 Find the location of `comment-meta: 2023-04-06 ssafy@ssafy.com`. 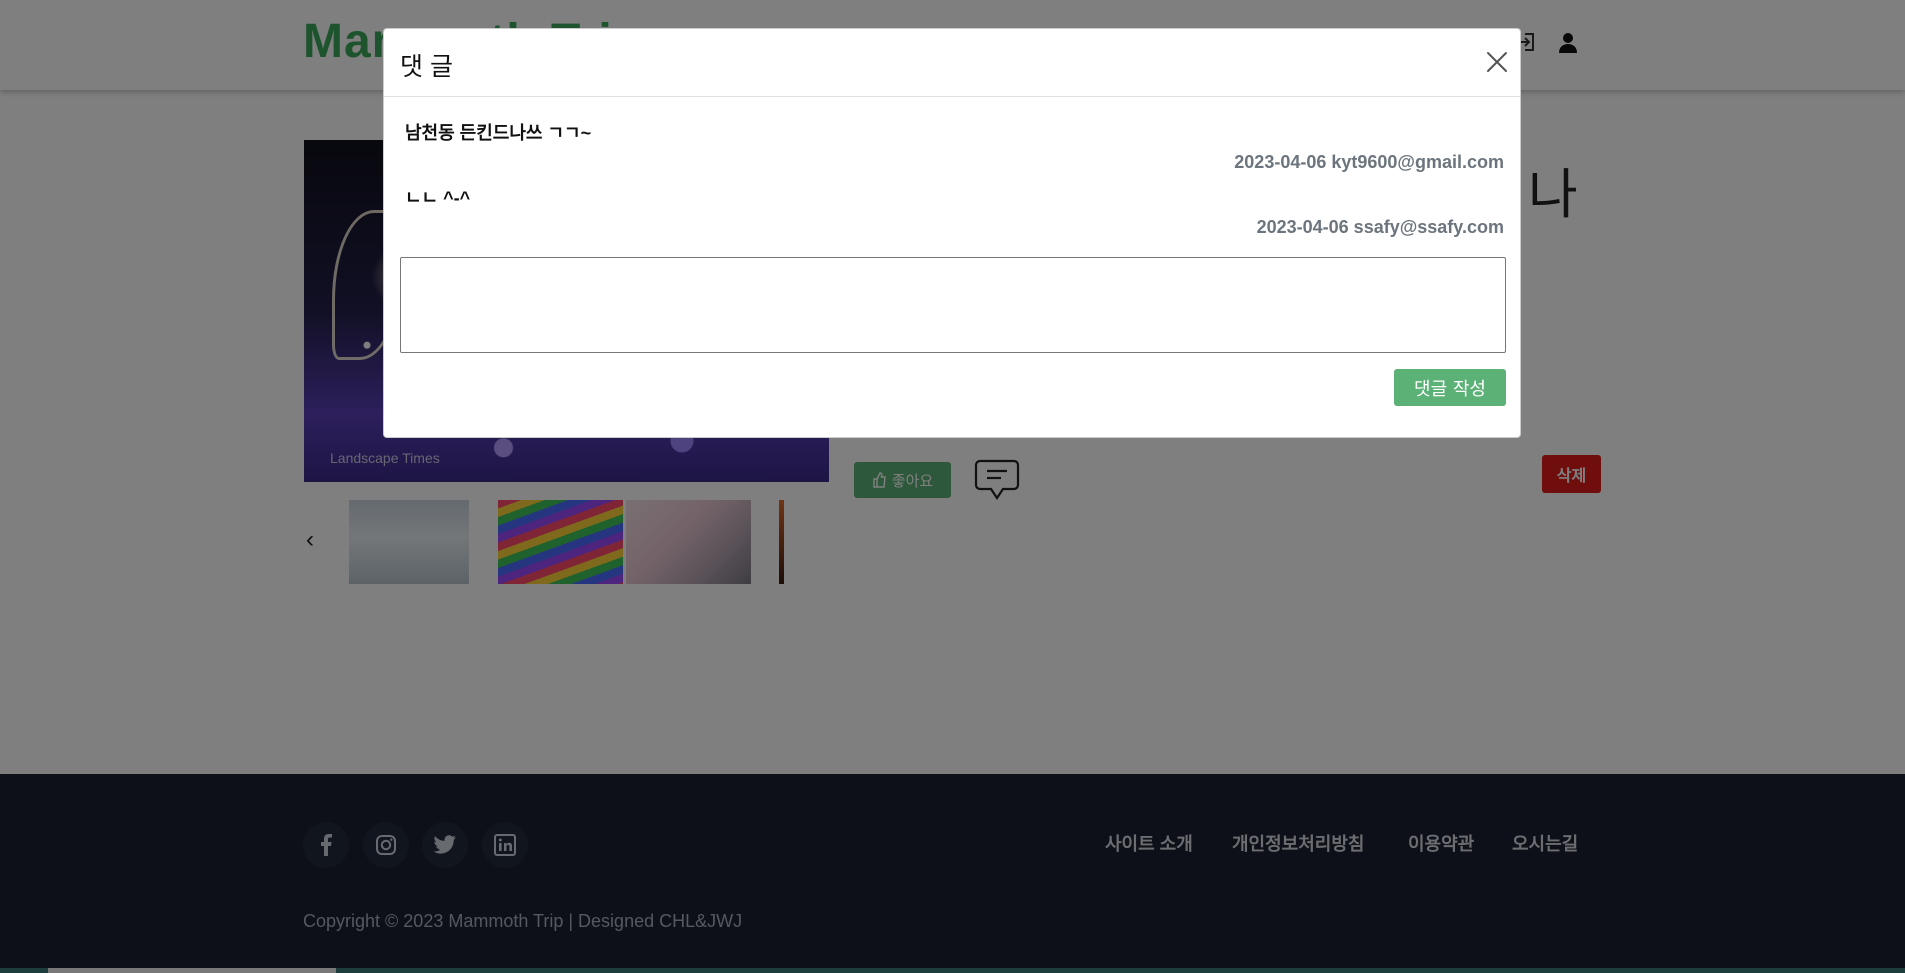

comment-meta: 2023-04-06 ssafy@ssafy.com is located at coordinates (1380, 227).